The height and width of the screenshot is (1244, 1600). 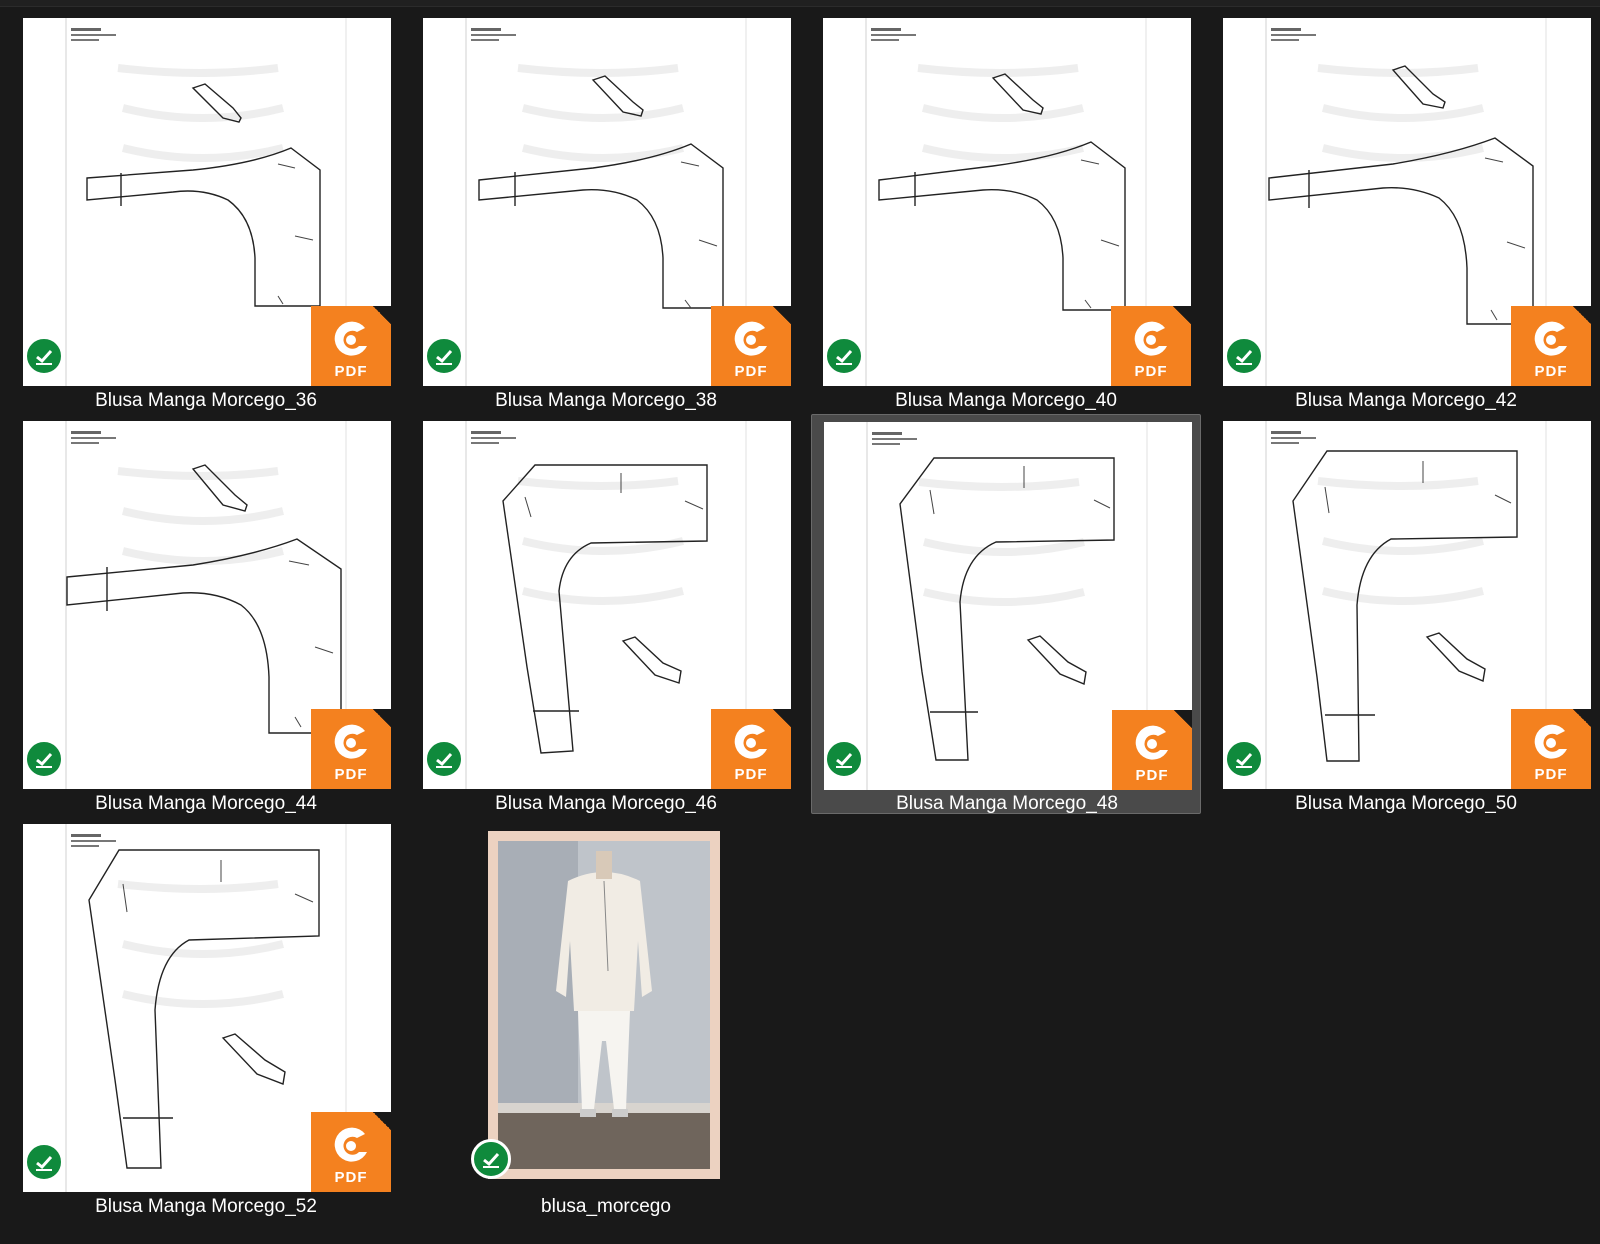 What do you see at coordinates (1006, 400) in the screenshot?
I see `file-name: Blusa Manga Morcego_40` at bounding box center [1006, 400].